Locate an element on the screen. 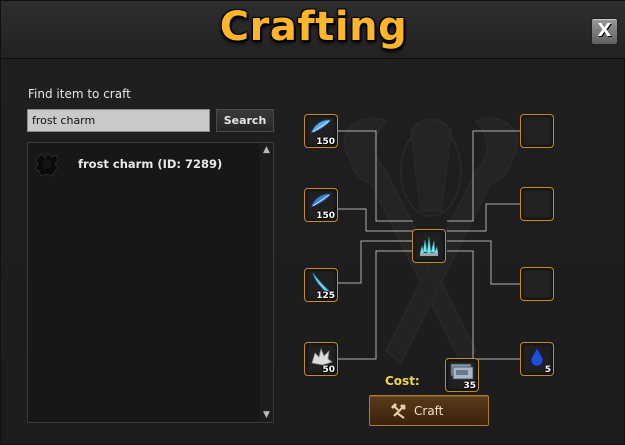 This screenshot has height=445, width=625. cost-label: Cost: is located at coordinates (402, 381).